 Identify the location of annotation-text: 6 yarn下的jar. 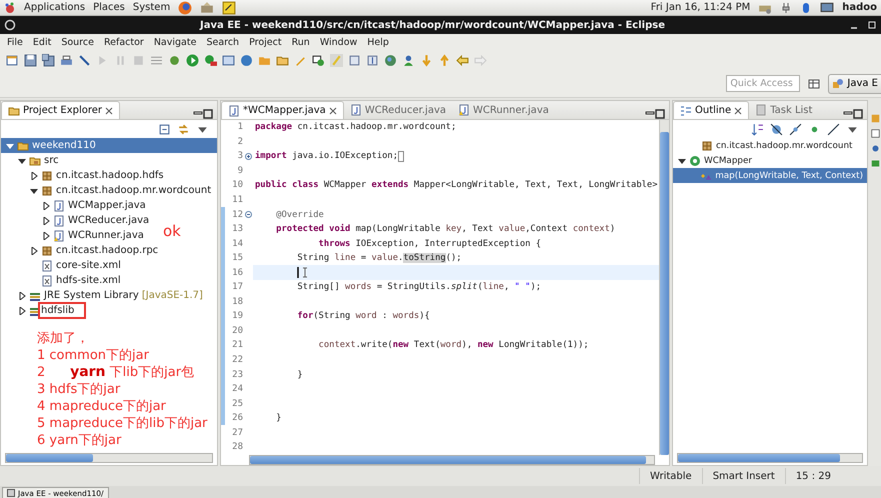
(79, 440).